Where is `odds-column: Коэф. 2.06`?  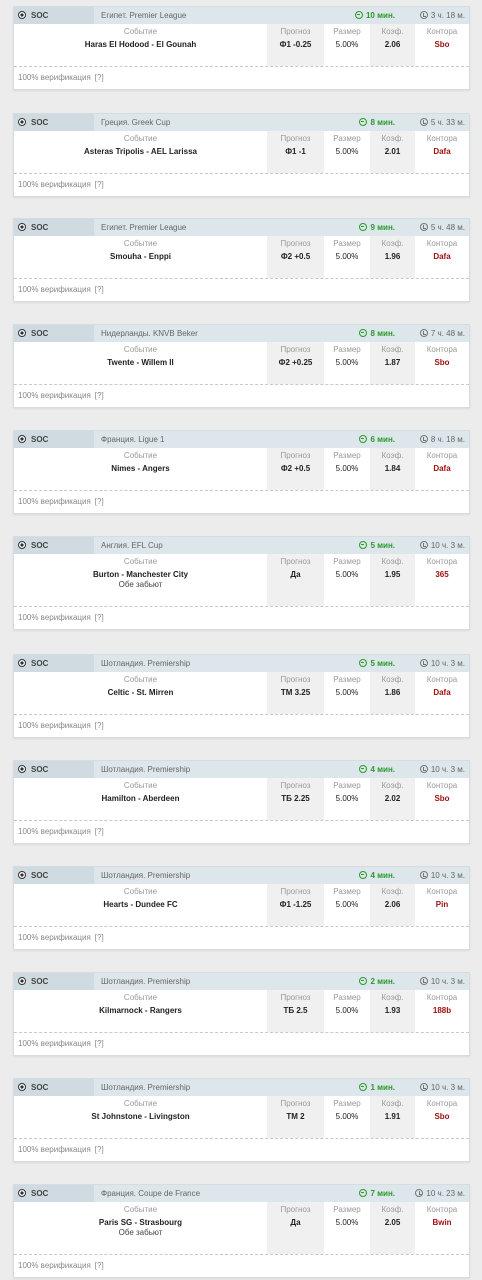
odds-column: Коэф. 2.06 is located at coordinates (392, 905).